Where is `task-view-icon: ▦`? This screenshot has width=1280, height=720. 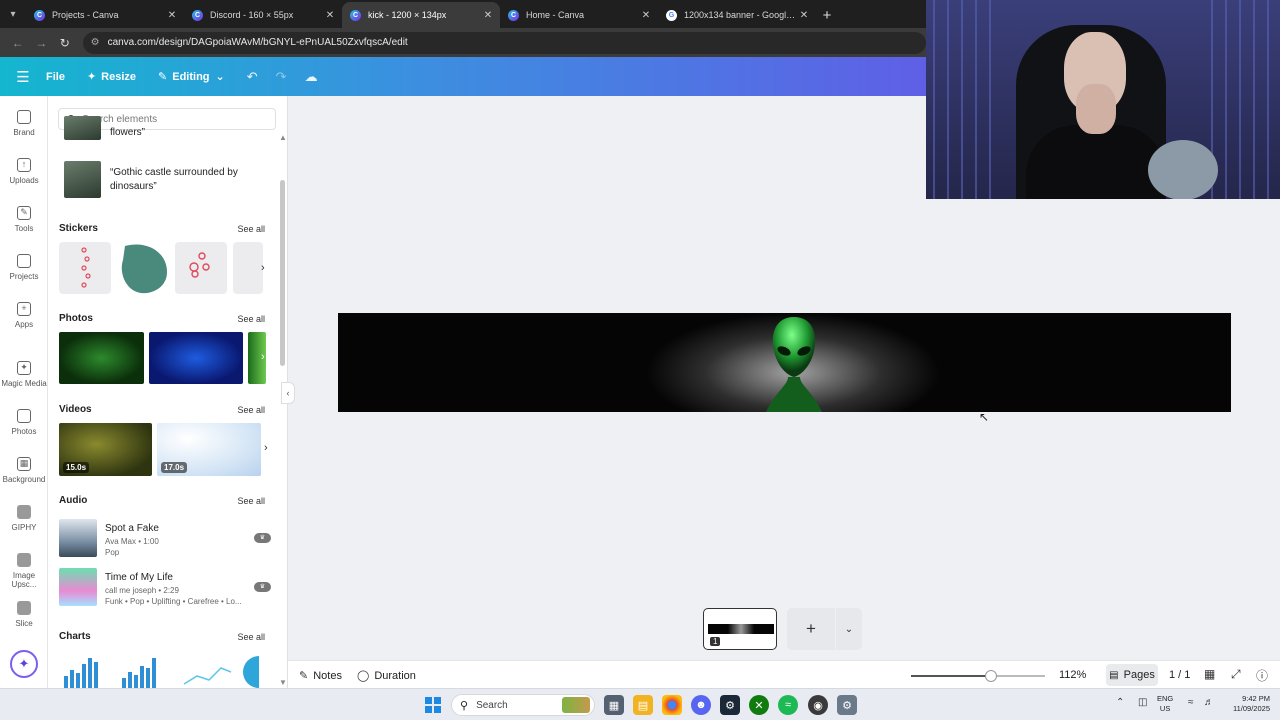
task-view-icon: ▦ is located at coordinates (614, 705).